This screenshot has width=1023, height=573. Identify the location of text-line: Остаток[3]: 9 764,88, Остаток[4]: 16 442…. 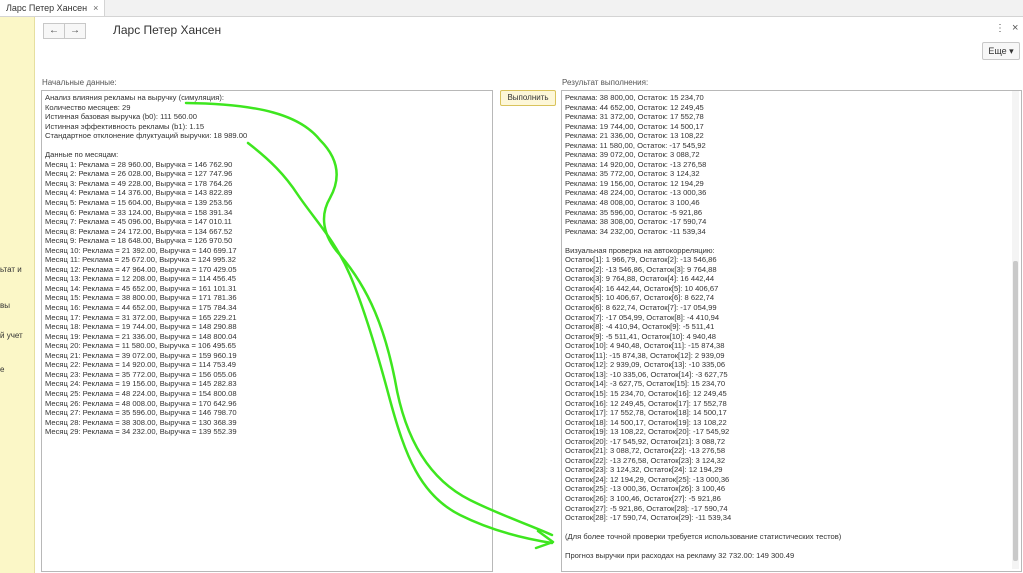
(640, 279).